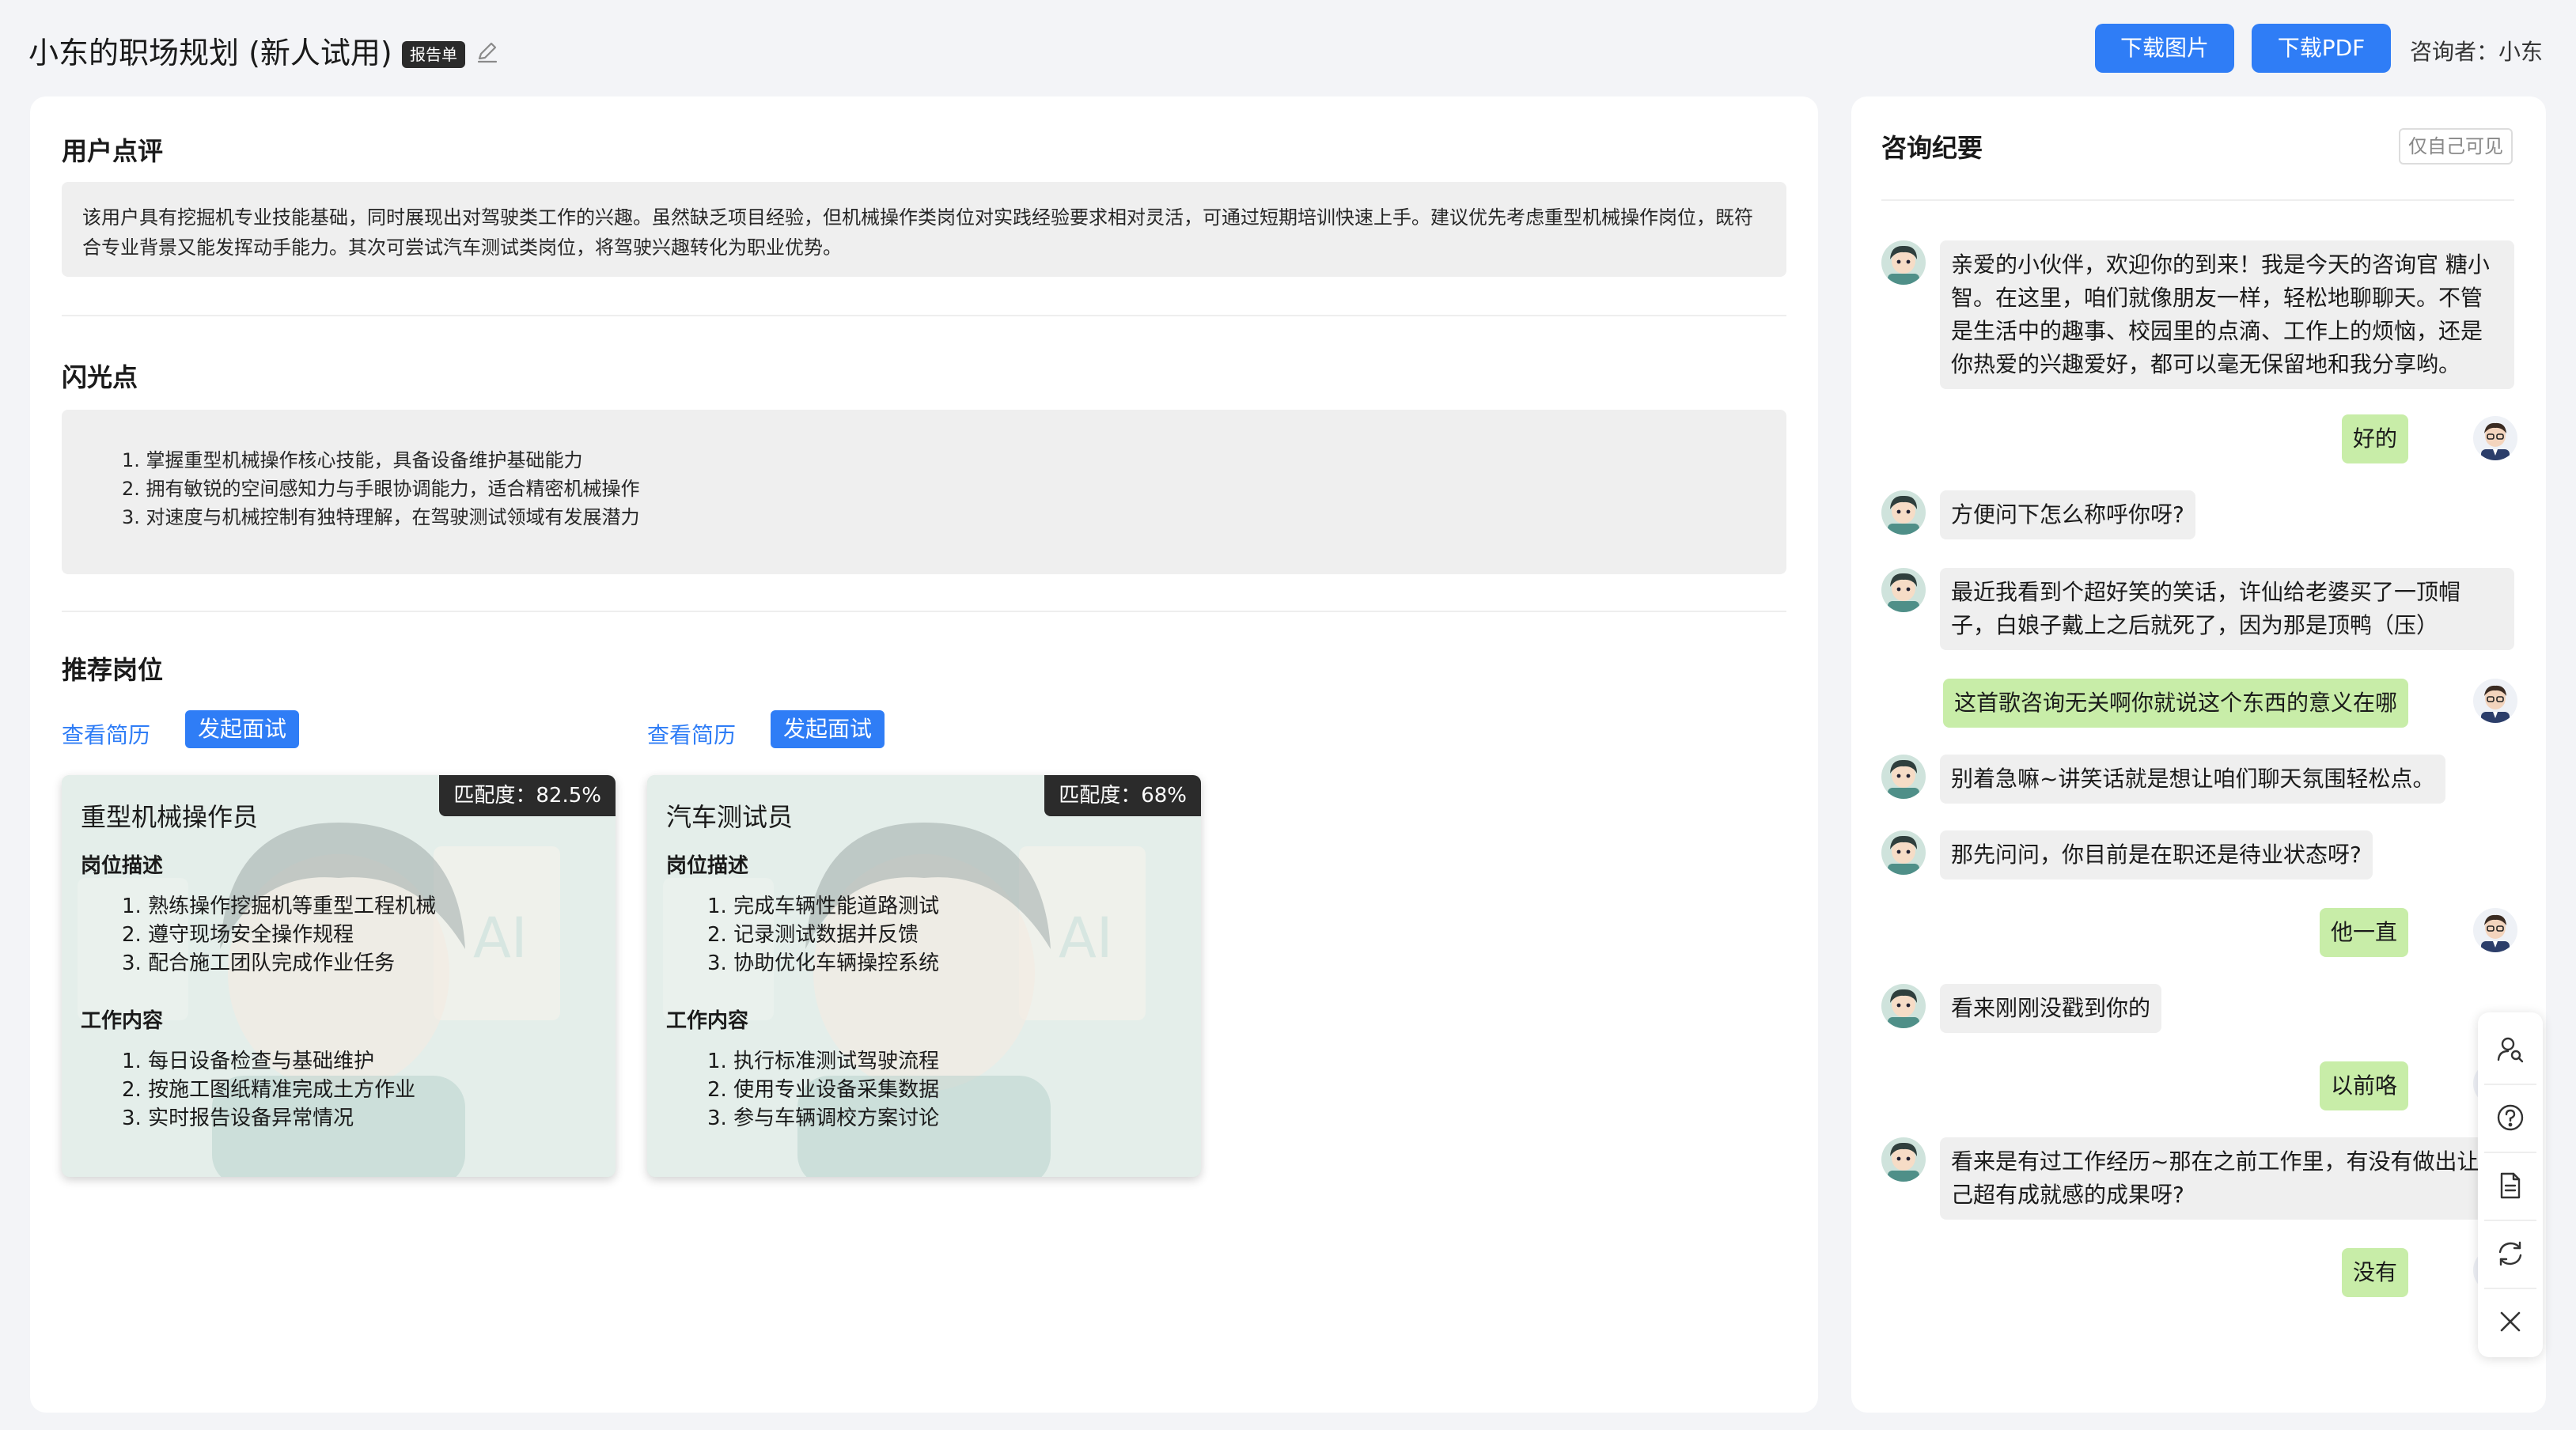 The image size is (2576, 1430). I want to click on download-image-button: 下载图片, so click(2164, 48).